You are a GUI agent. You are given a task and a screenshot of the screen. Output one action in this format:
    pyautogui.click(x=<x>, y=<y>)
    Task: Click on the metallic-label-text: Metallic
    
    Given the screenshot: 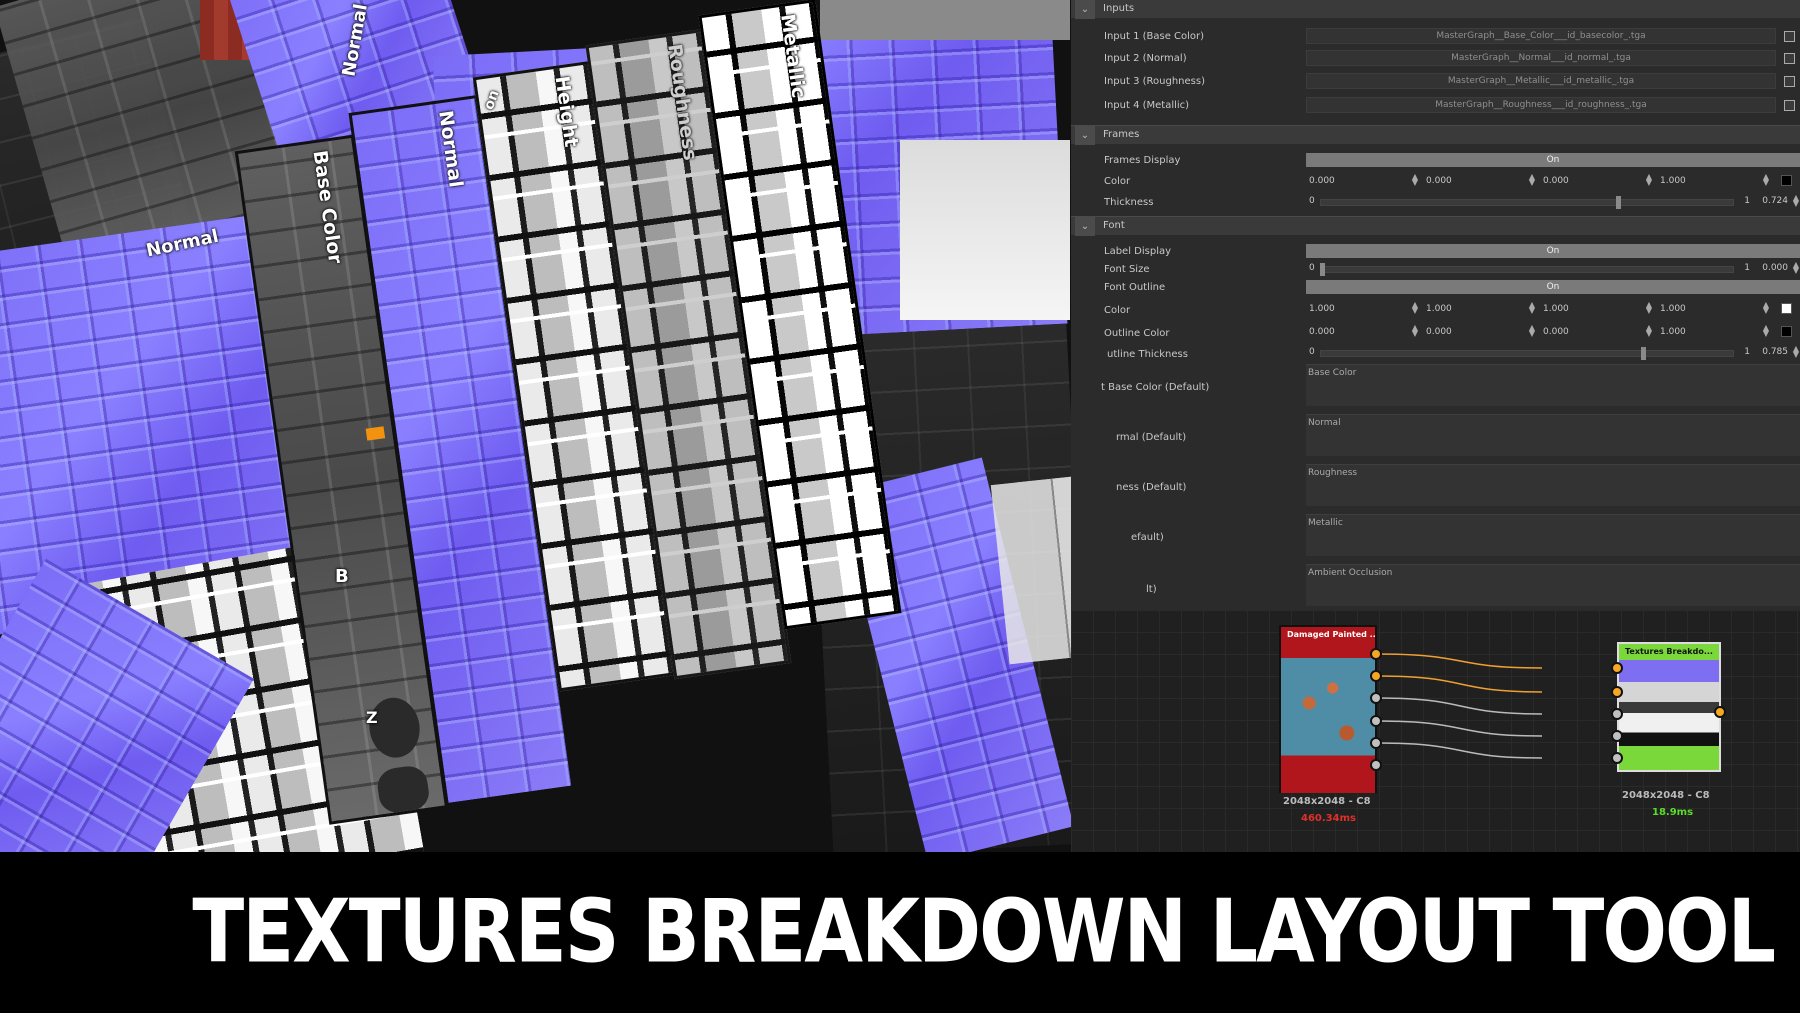 What is the action you would take?
    pyautogui.click(x=1553, y=535)
    